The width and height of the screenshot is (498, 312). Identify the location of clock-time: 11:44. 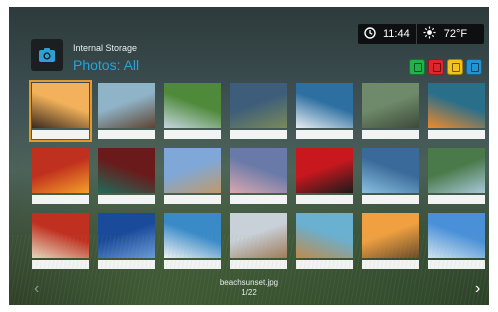
(396, 34).